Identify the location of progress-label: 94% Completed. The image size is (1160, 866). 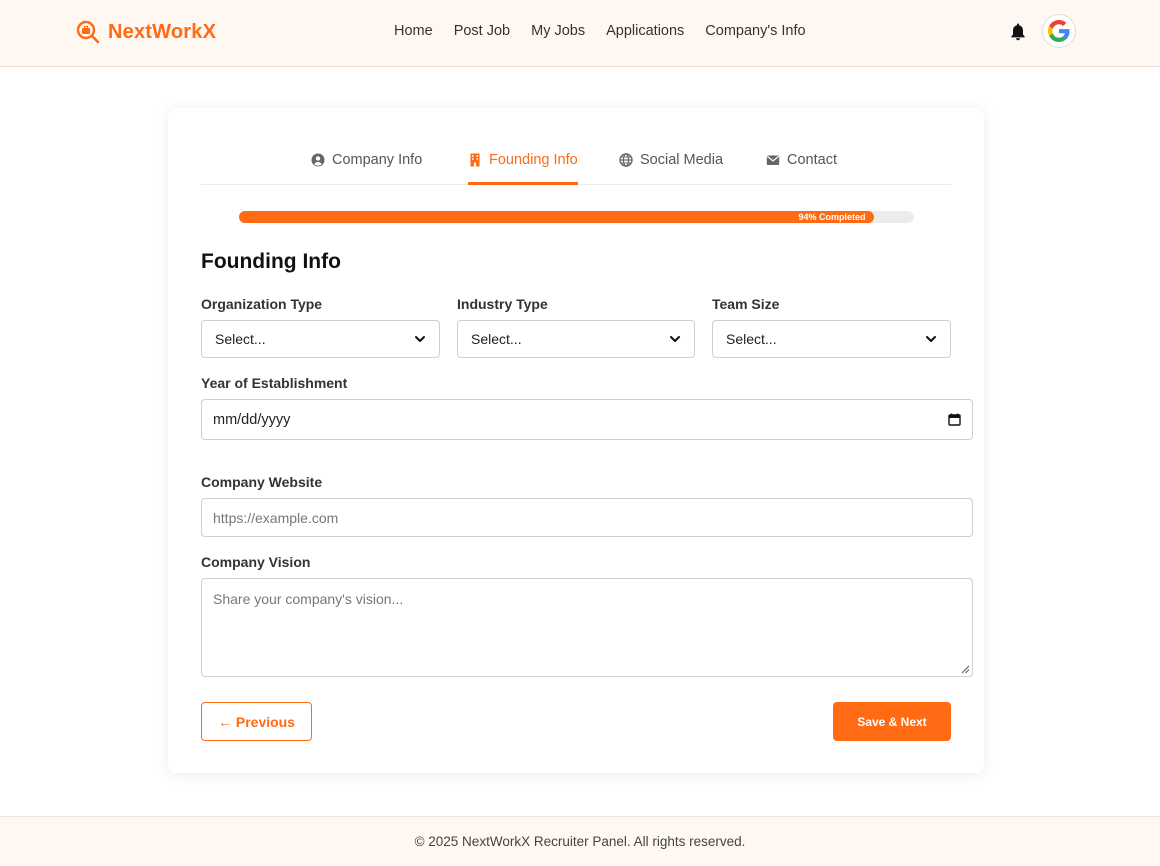
(832, 217).